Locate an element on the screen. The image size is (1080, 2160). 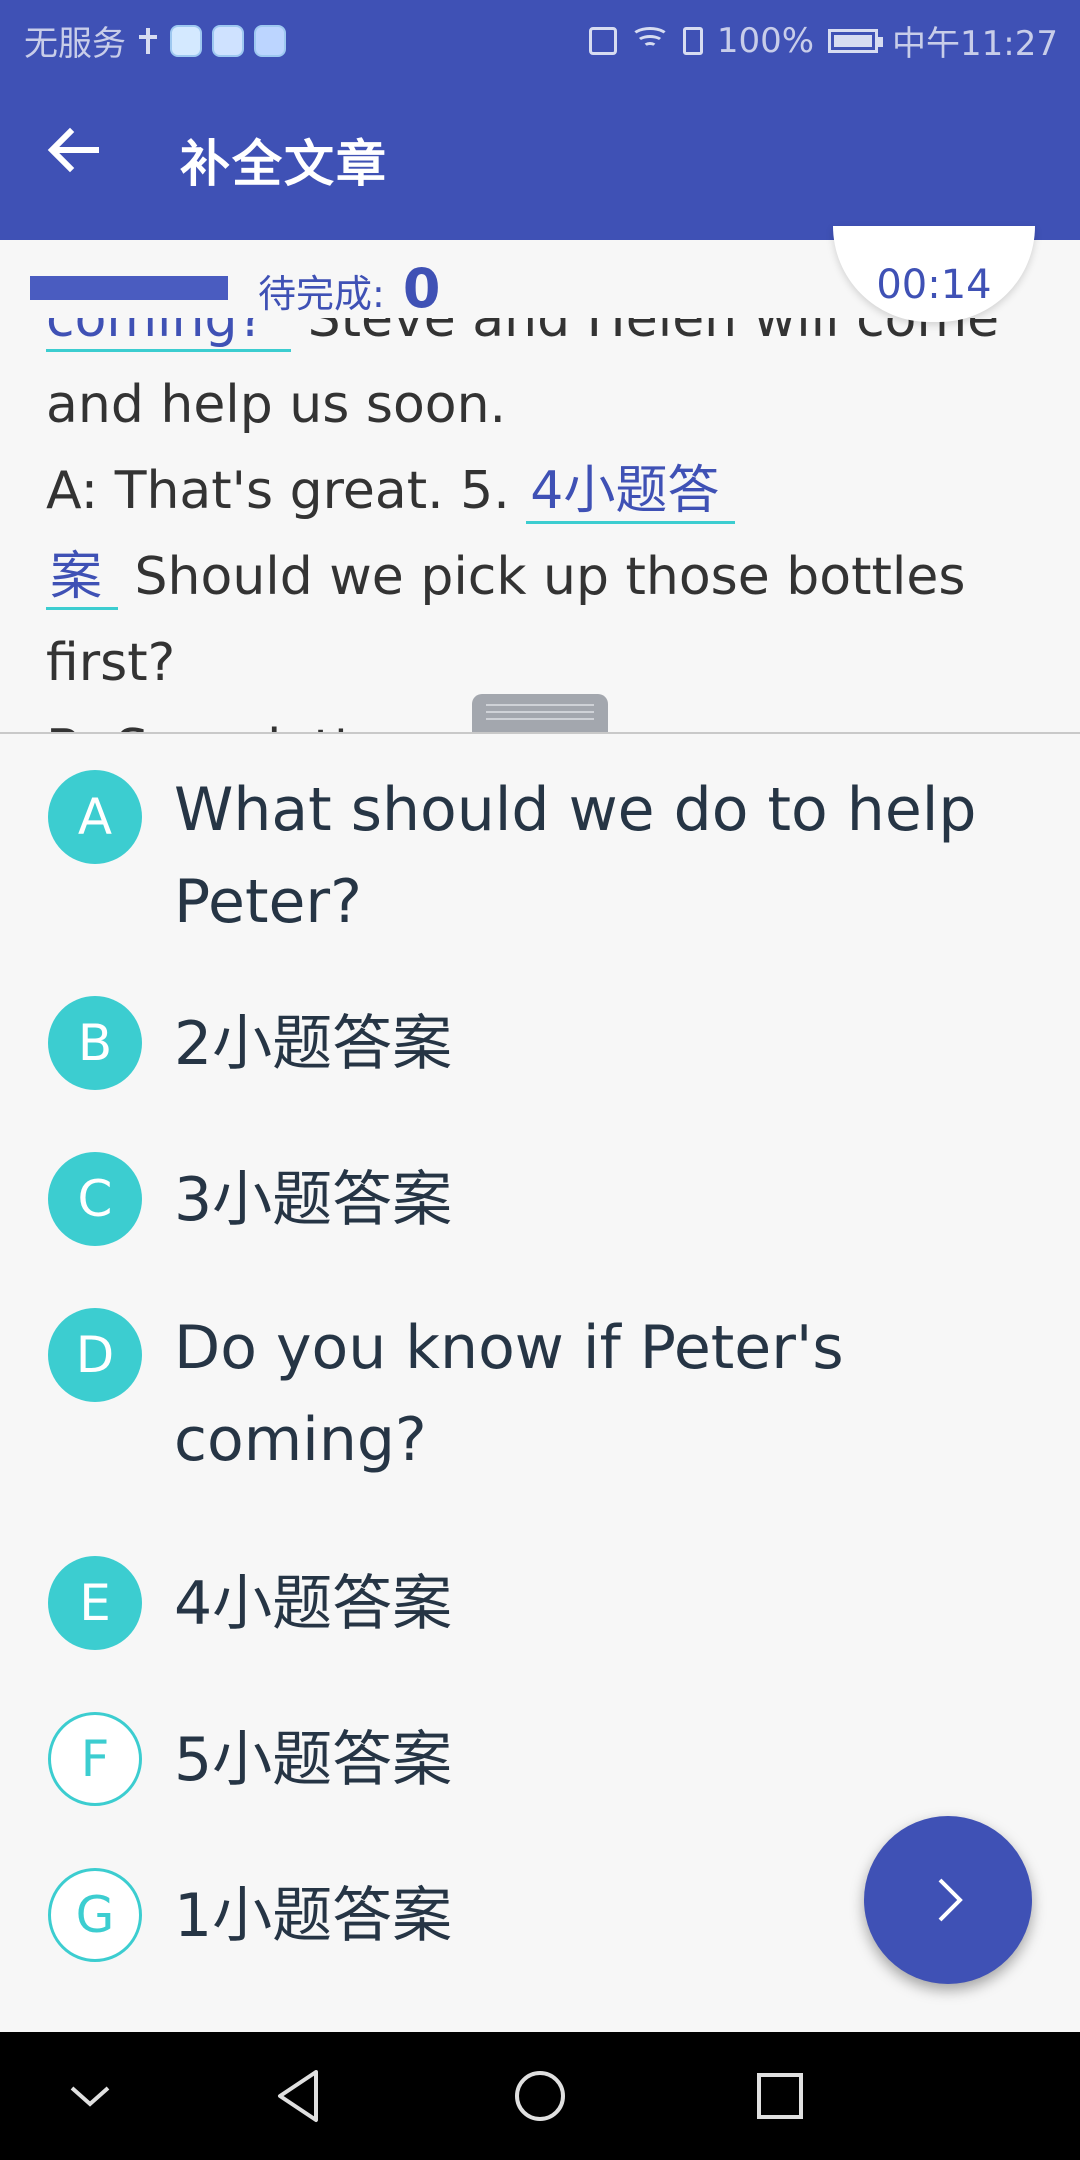
back-button is located at coordinates (84, 154).